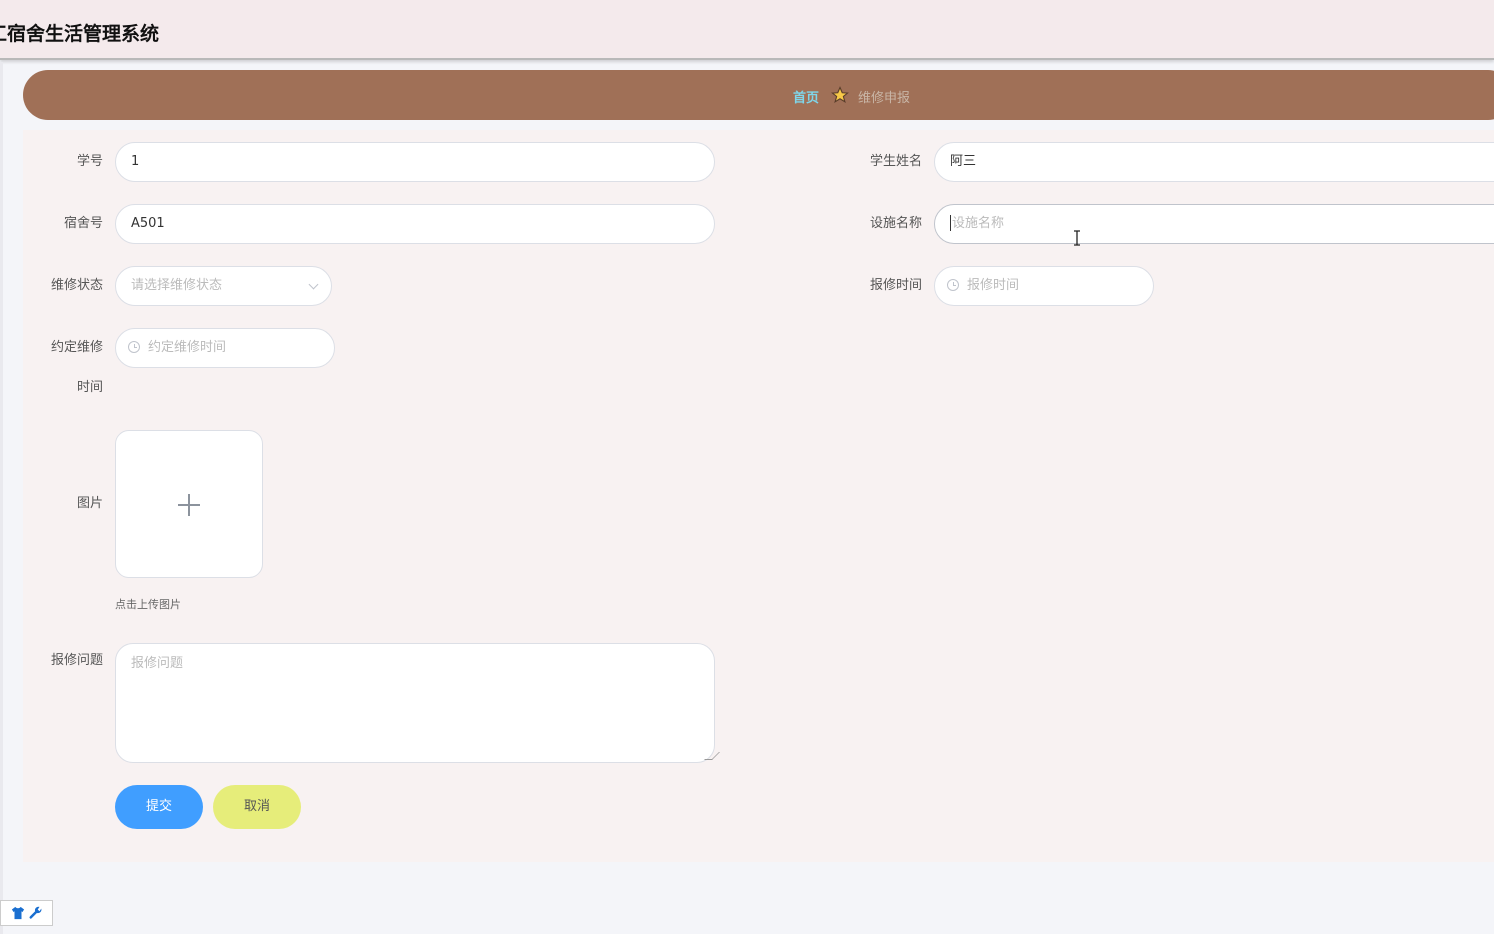 The width and height of the screenshot is (1494, 934). Describe the element at coordinates (895, 161) in the screenshot. I see `student-name-label: 学生姓名` at that location.